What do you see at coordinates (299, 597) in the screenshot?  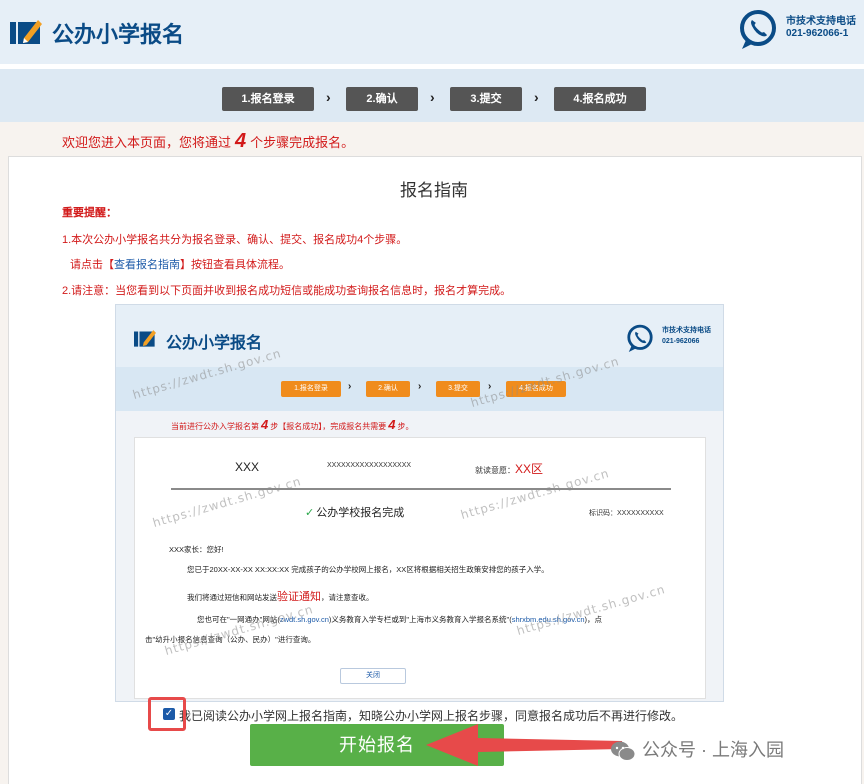 I see `ex-line2-highlight: 验证通知` at bounding box center [299, 597].